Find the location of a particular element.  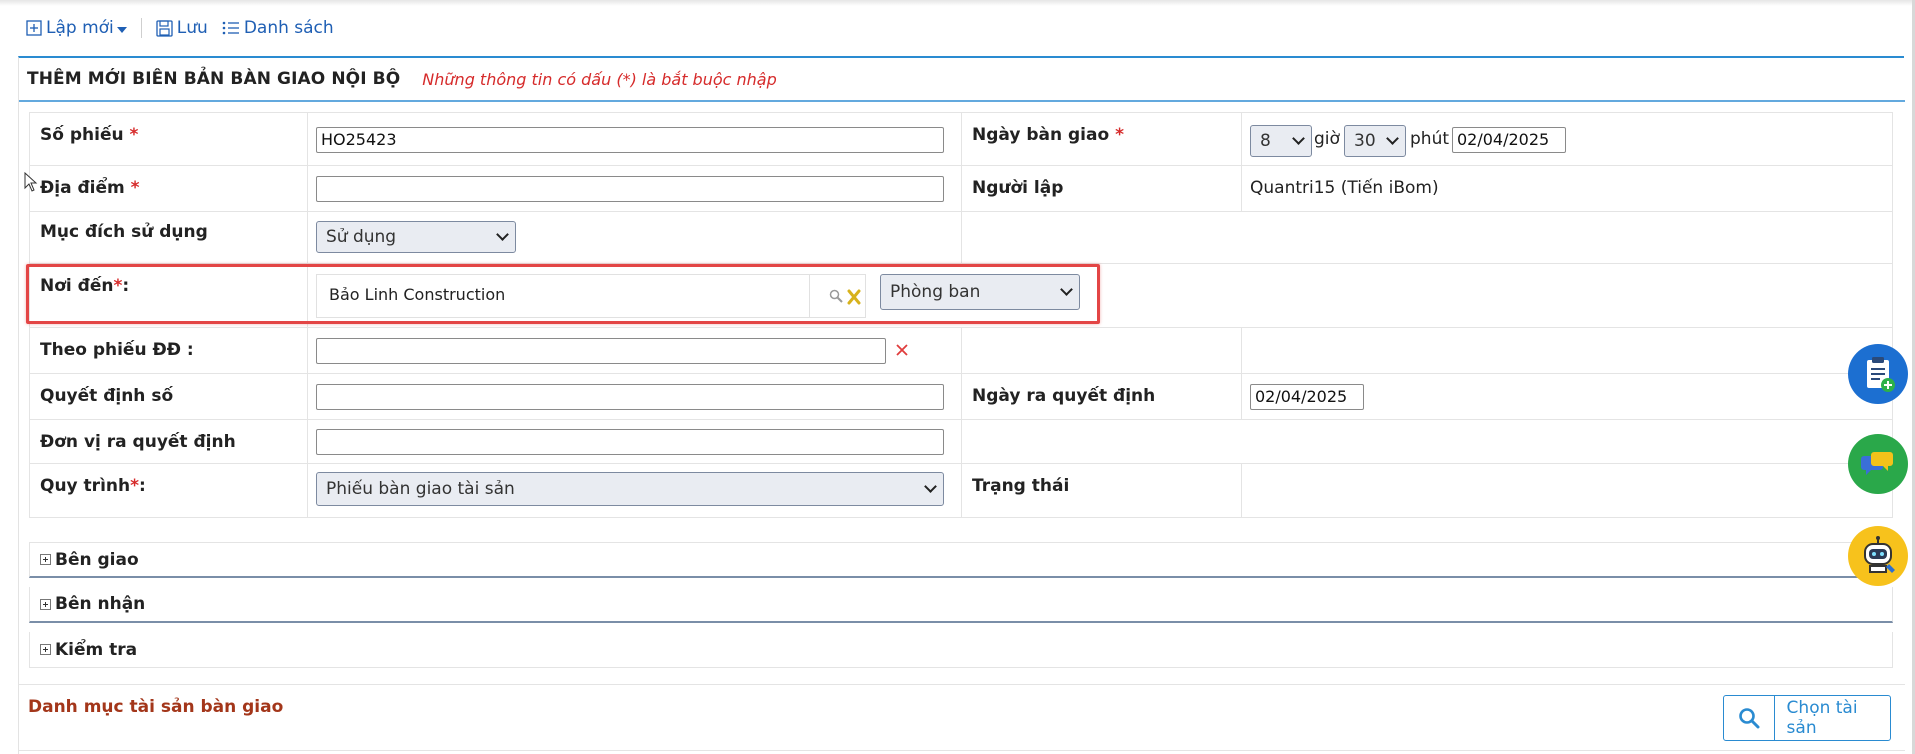

new-button: Lập mới is located at coordinates (76, 28).